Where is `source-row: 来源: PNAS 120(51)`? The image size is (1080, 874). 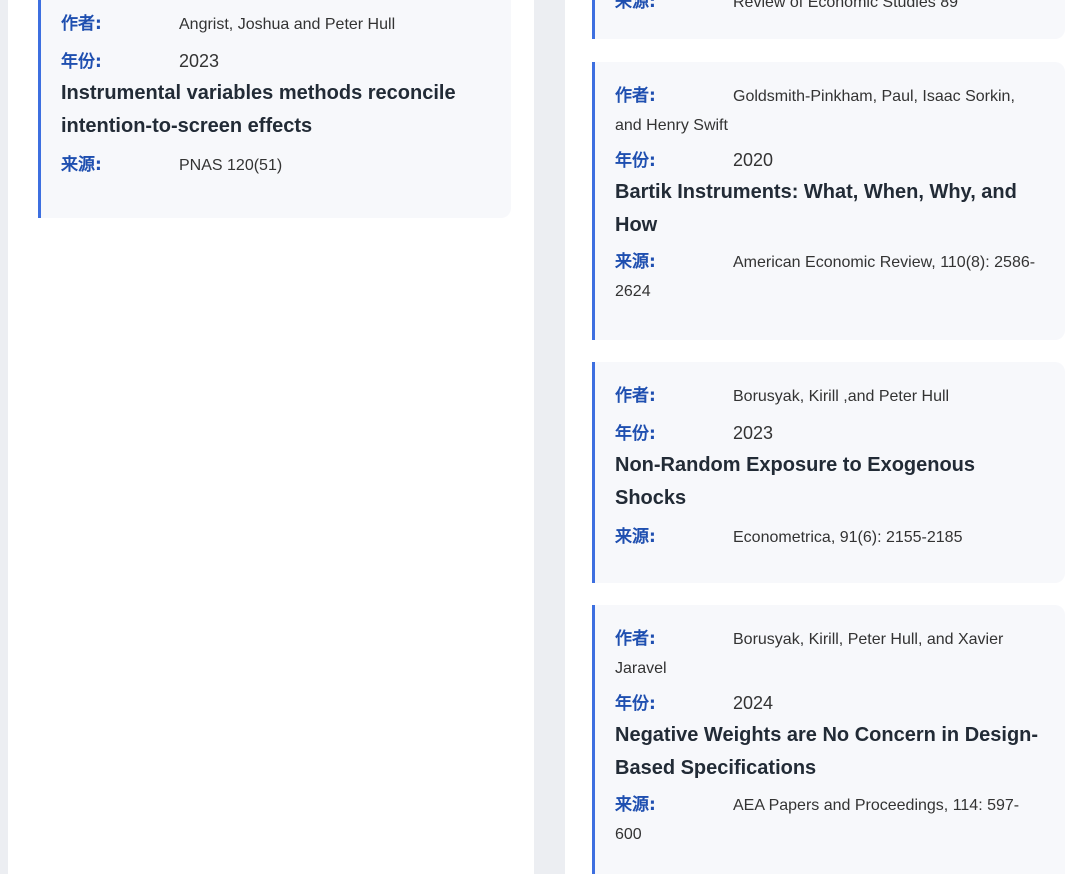 source-row: 来源: PNAS 120(51) is located at coordinates (276, 165).